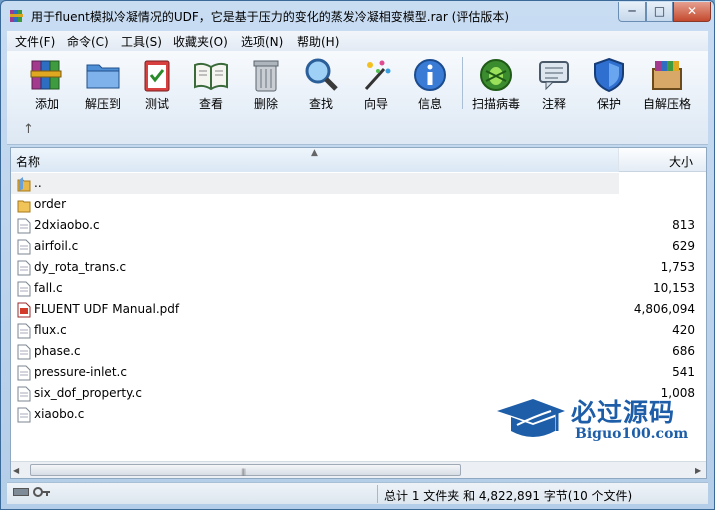 The width and height of the screenshot is (715, 510). What do you see at coordinates (46, 104) in the screenshot?
I see `add-label: 添加` at bounding box center [46, 104].